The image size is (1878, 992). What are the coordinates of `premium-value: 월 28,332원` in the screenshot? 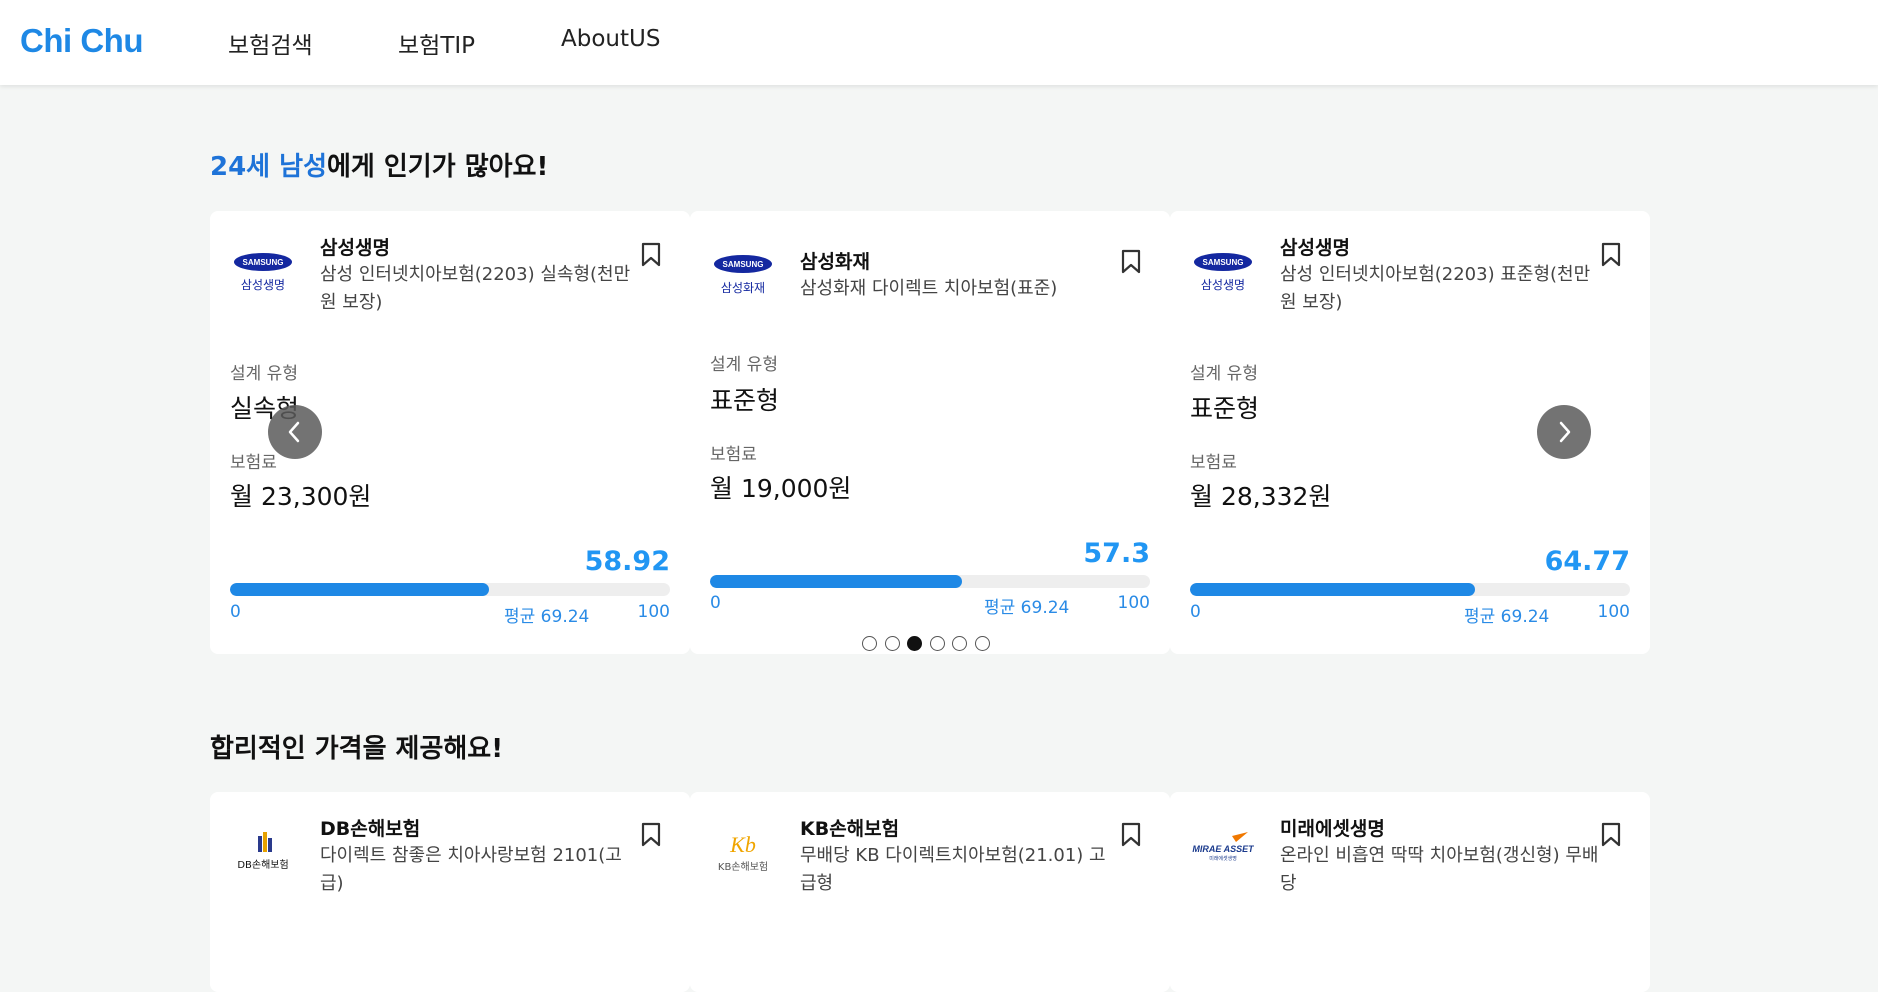 It's located at (1261, 496).